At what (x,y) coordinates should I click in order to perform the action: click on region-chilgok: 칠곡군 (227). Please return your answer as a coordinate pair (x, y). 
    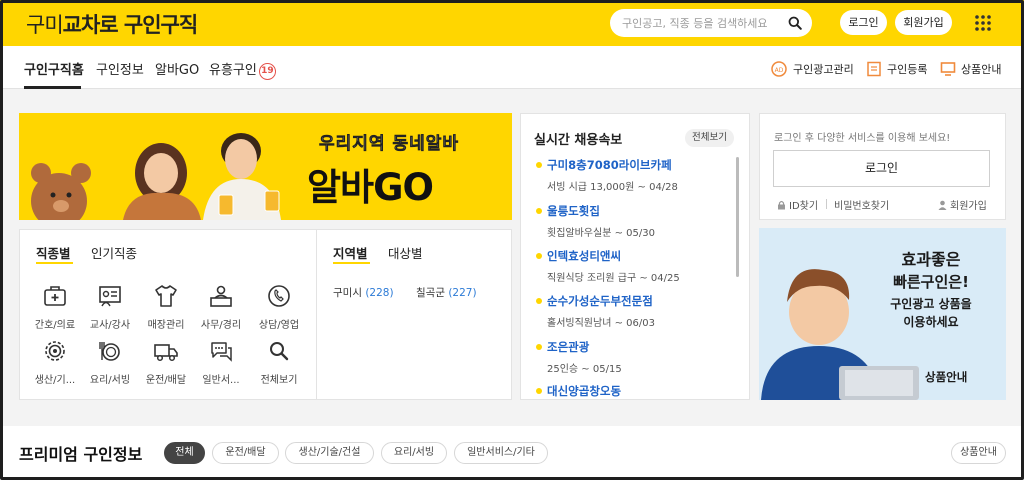
    Looking at the image, I should click on (446, 292).